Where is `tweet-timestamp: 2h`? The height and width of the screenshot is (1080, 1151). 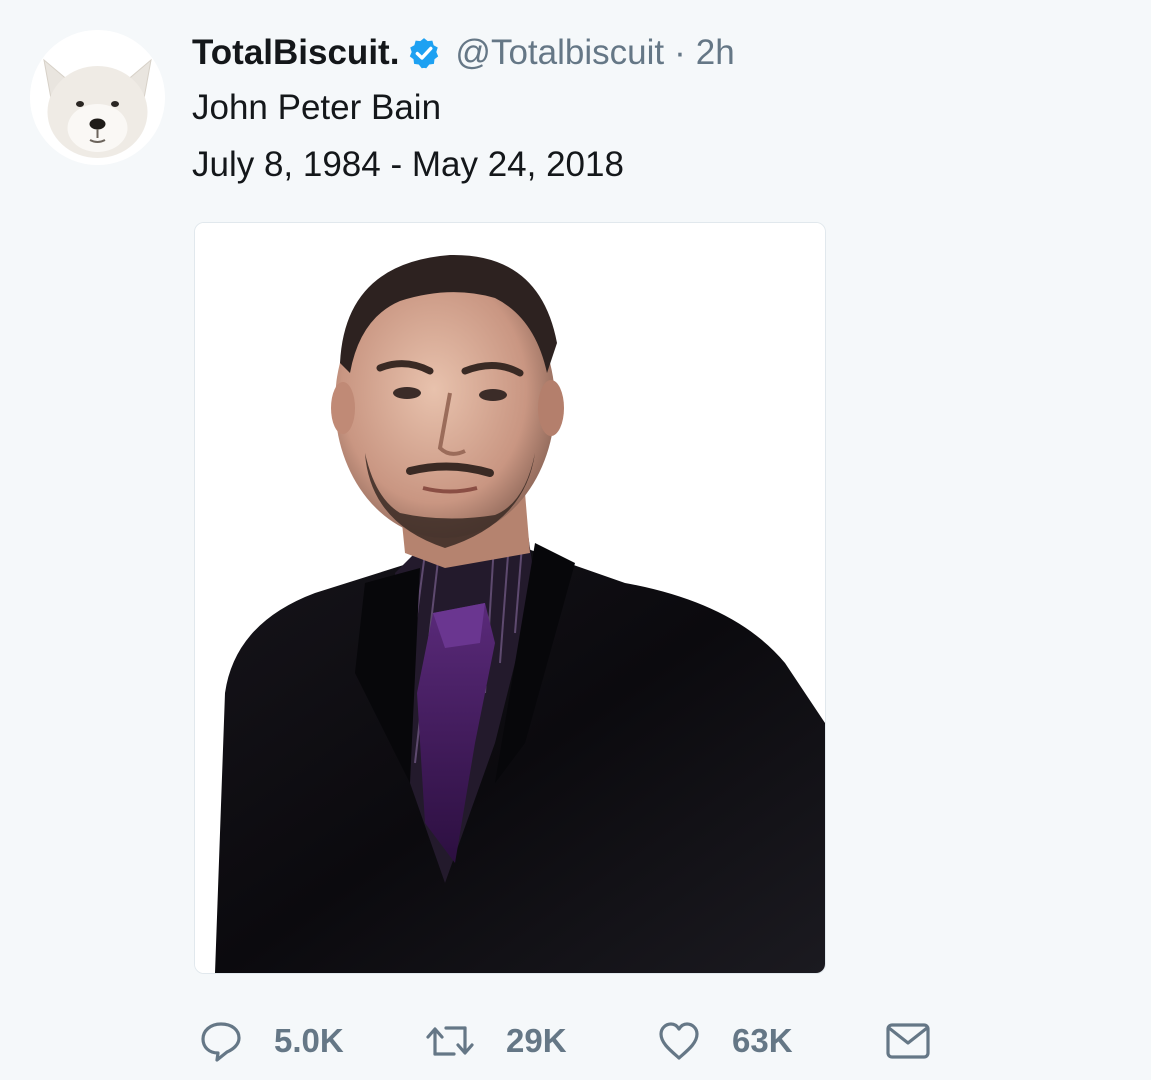
tweet-timestamp: 2h is located at coordinates (715, 53).